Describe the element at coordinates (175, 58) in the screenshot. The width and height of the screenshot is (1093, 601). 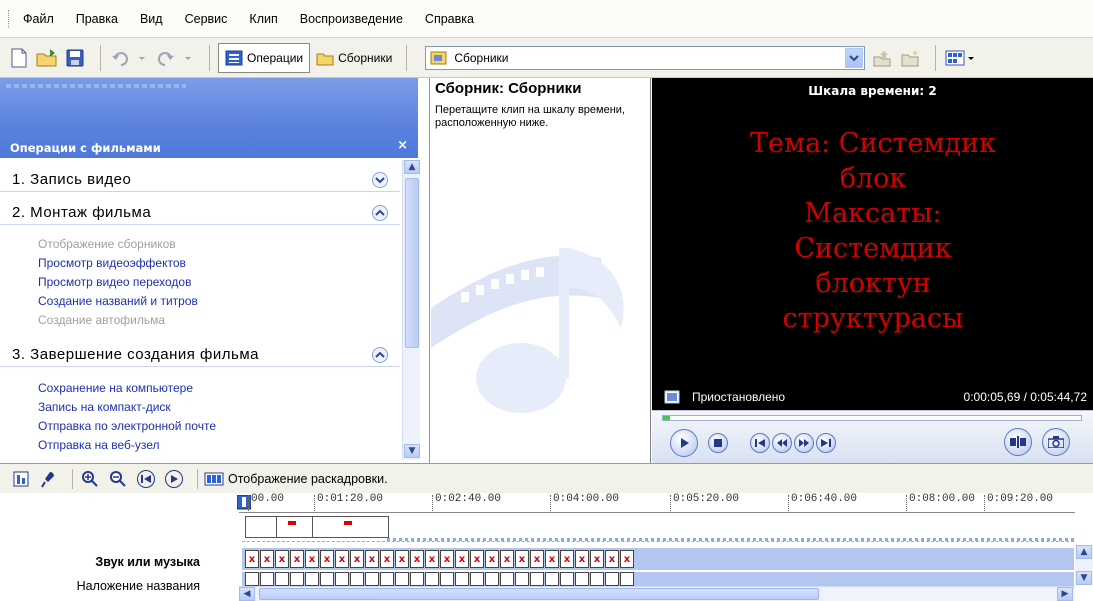
I see `redo-icon` at that location.